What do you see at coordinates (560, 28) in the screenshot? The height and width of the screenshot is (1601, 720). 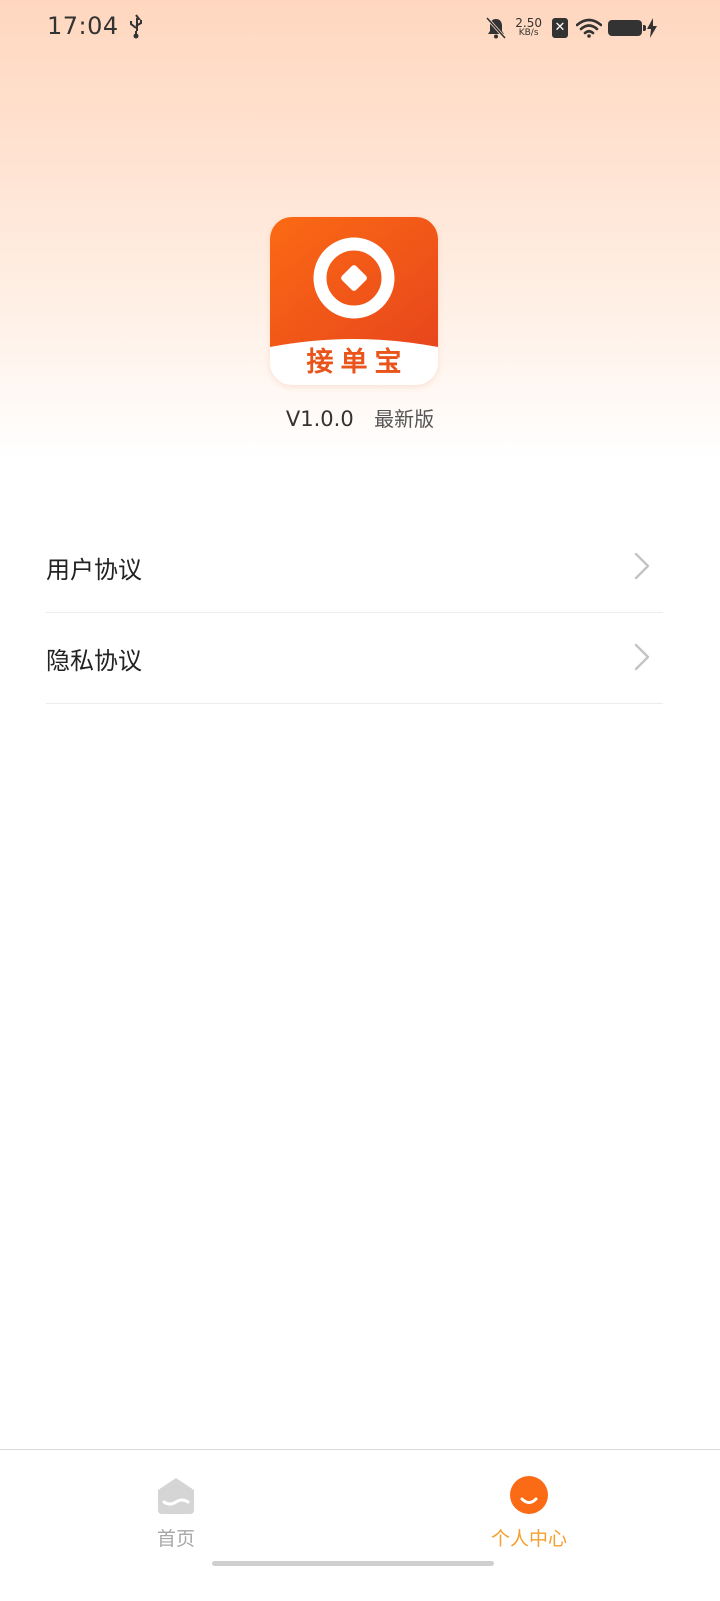 I see `sim-x-icon: ✕` at bounding box center [560, 28].